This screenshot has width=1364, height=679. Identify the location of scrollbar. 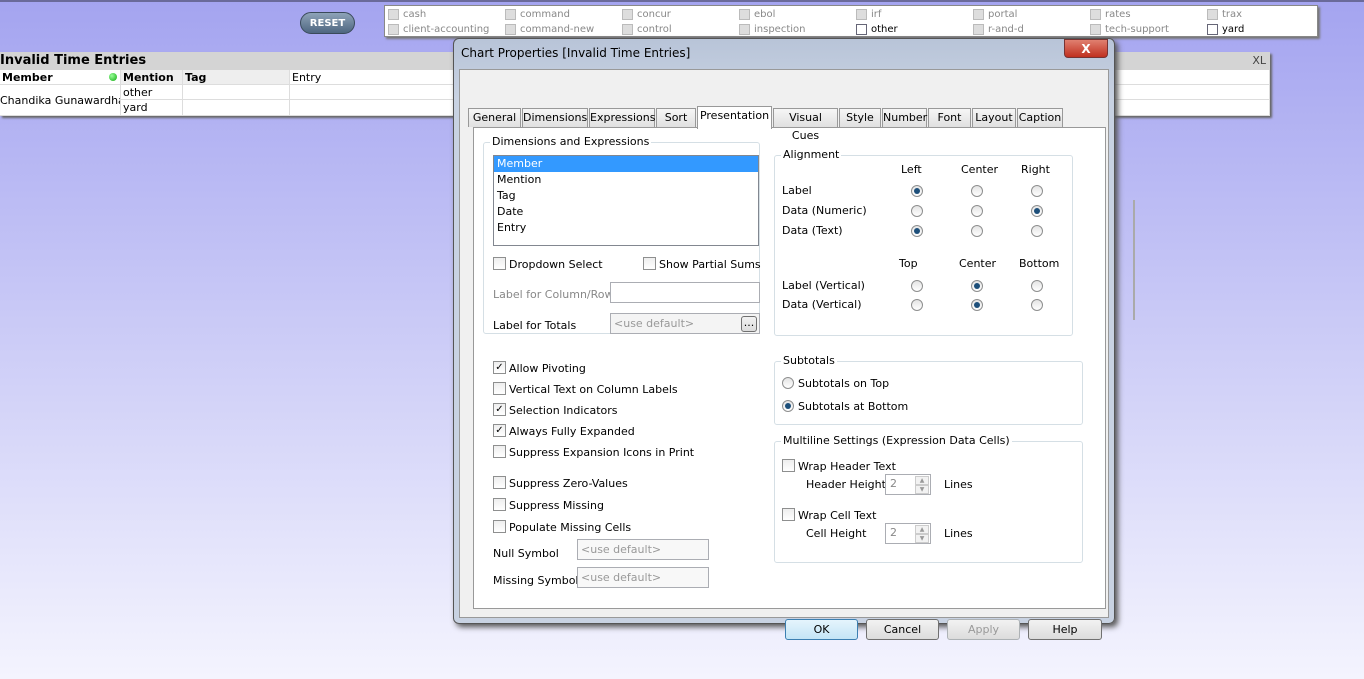
(1134, 260).